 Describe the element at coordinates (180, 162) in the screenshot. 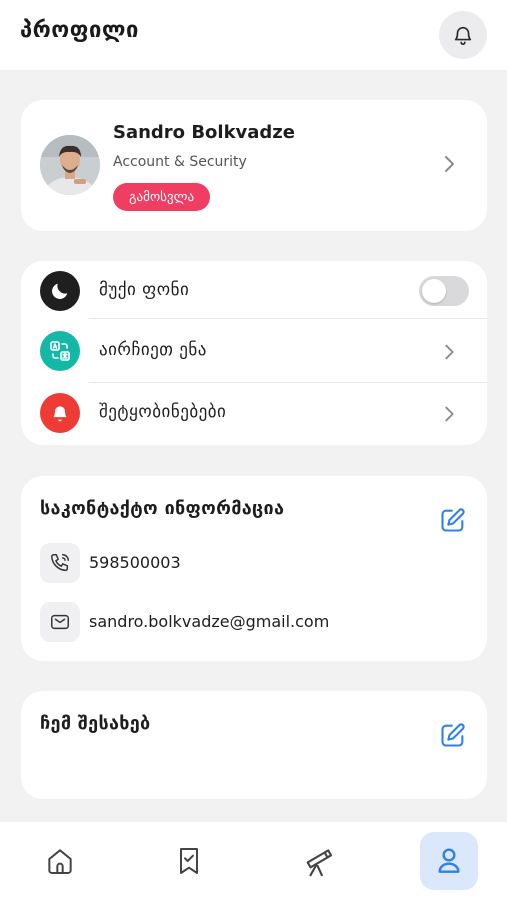

I see `profile-subtitle: Account & Security` at that location.